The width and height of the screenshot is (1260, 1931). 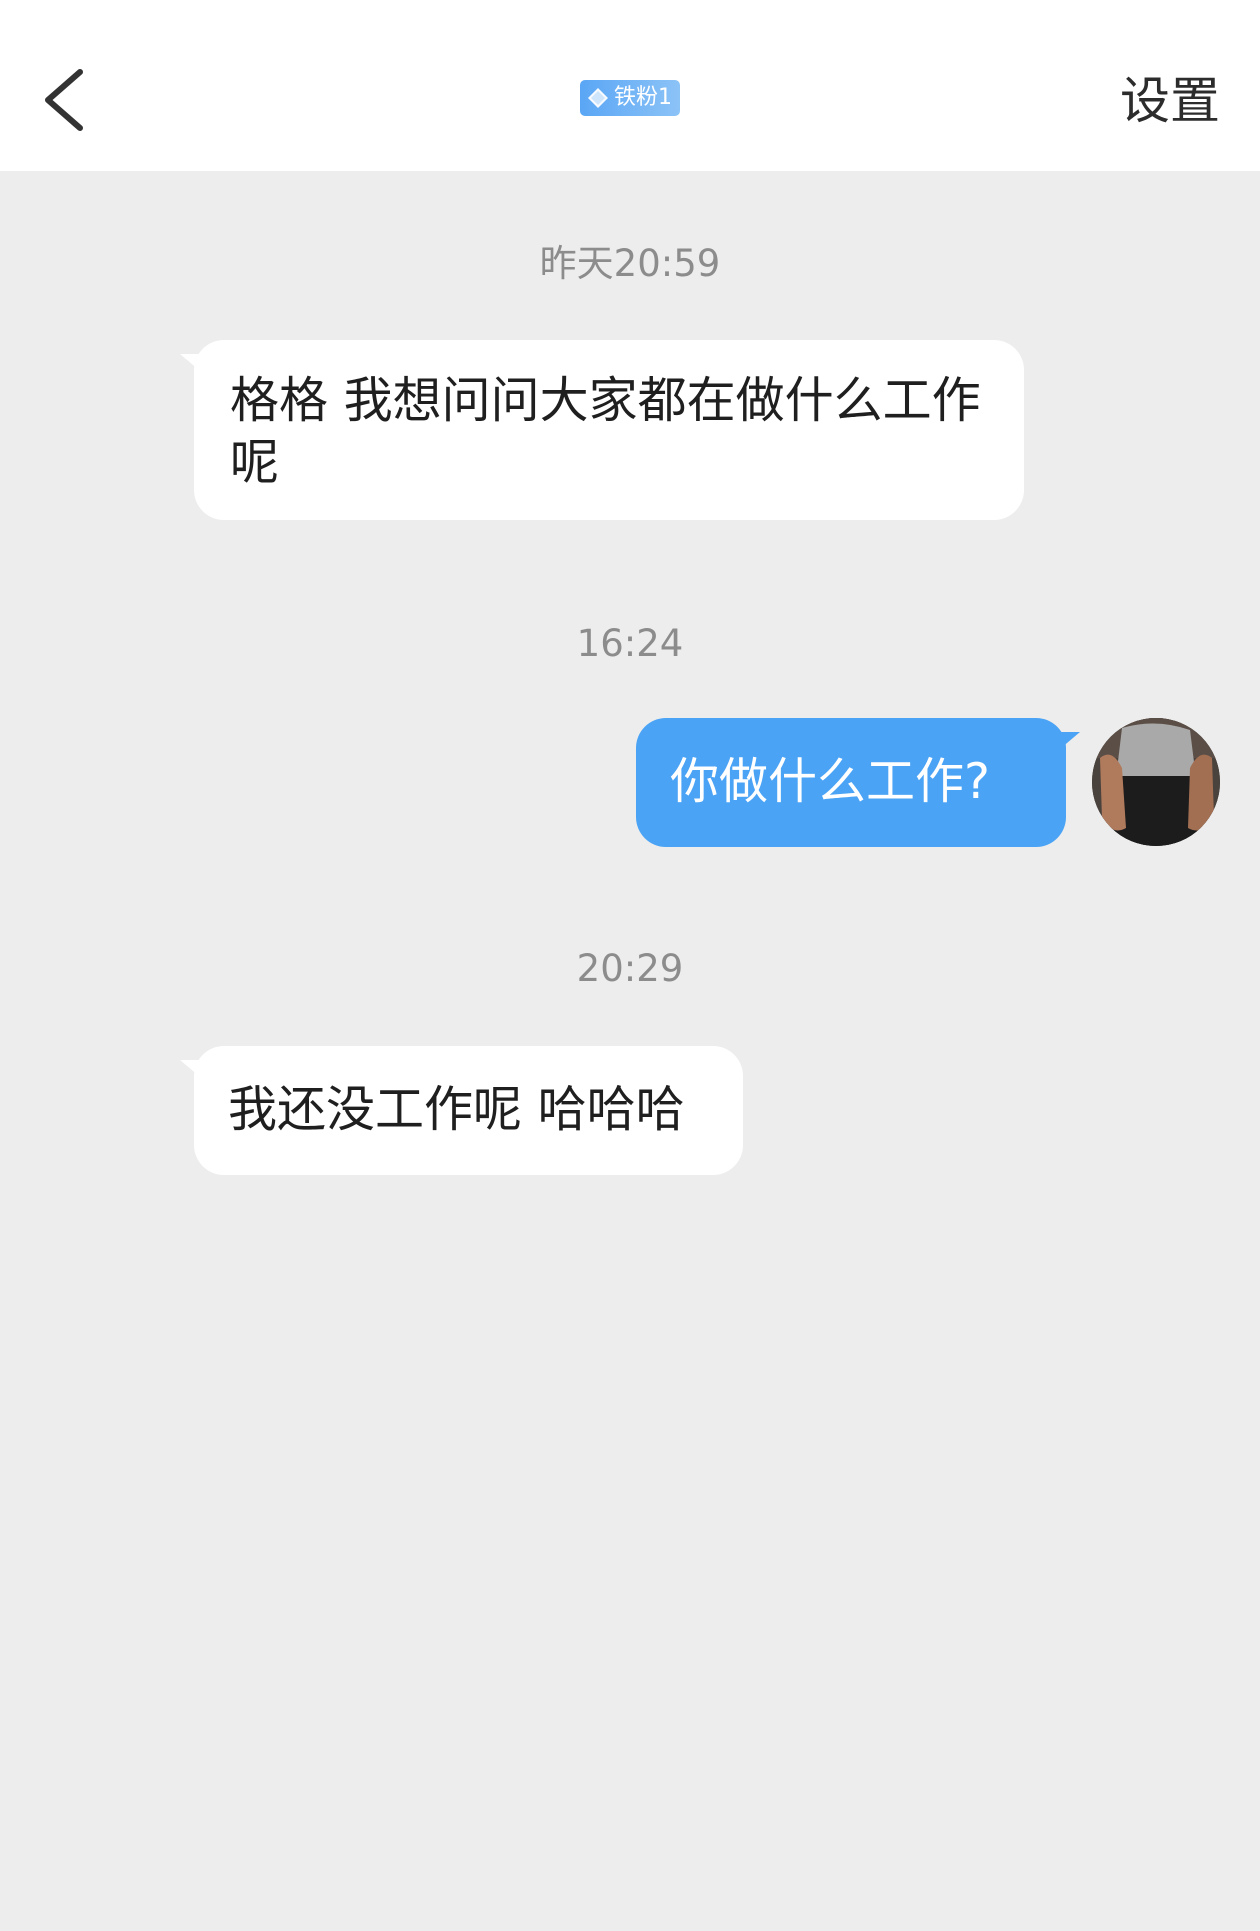 I want to click on incoming-message-bubble: 格格 我想问问大家都在做什么工作呢, so click(x=602, y=430).